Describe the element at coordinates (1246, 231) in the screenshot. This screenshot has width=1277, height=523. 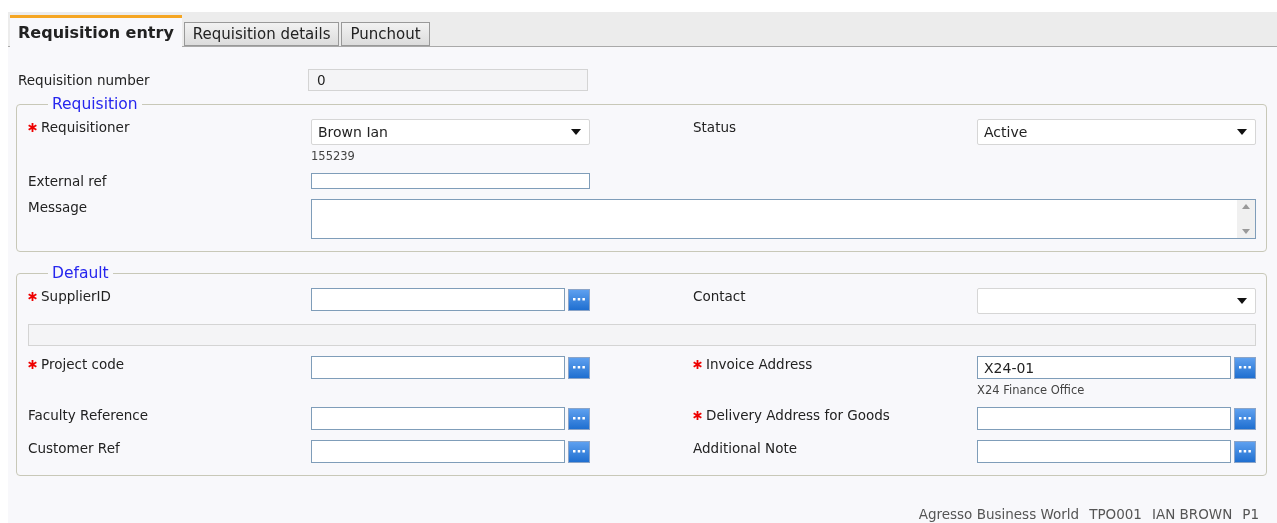
I see `scroll-down-icon` at that location.